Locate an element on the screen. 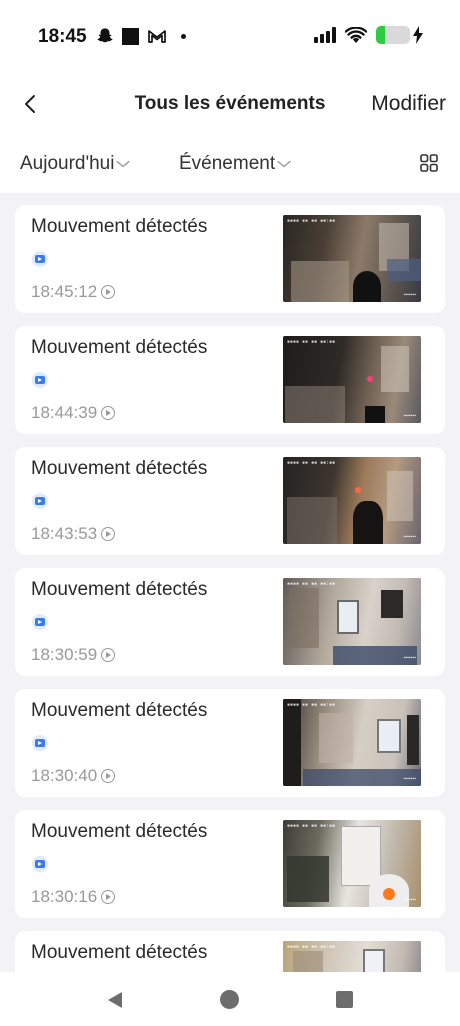  event-time: 18:30:16 is located at coordinates (64, 896).